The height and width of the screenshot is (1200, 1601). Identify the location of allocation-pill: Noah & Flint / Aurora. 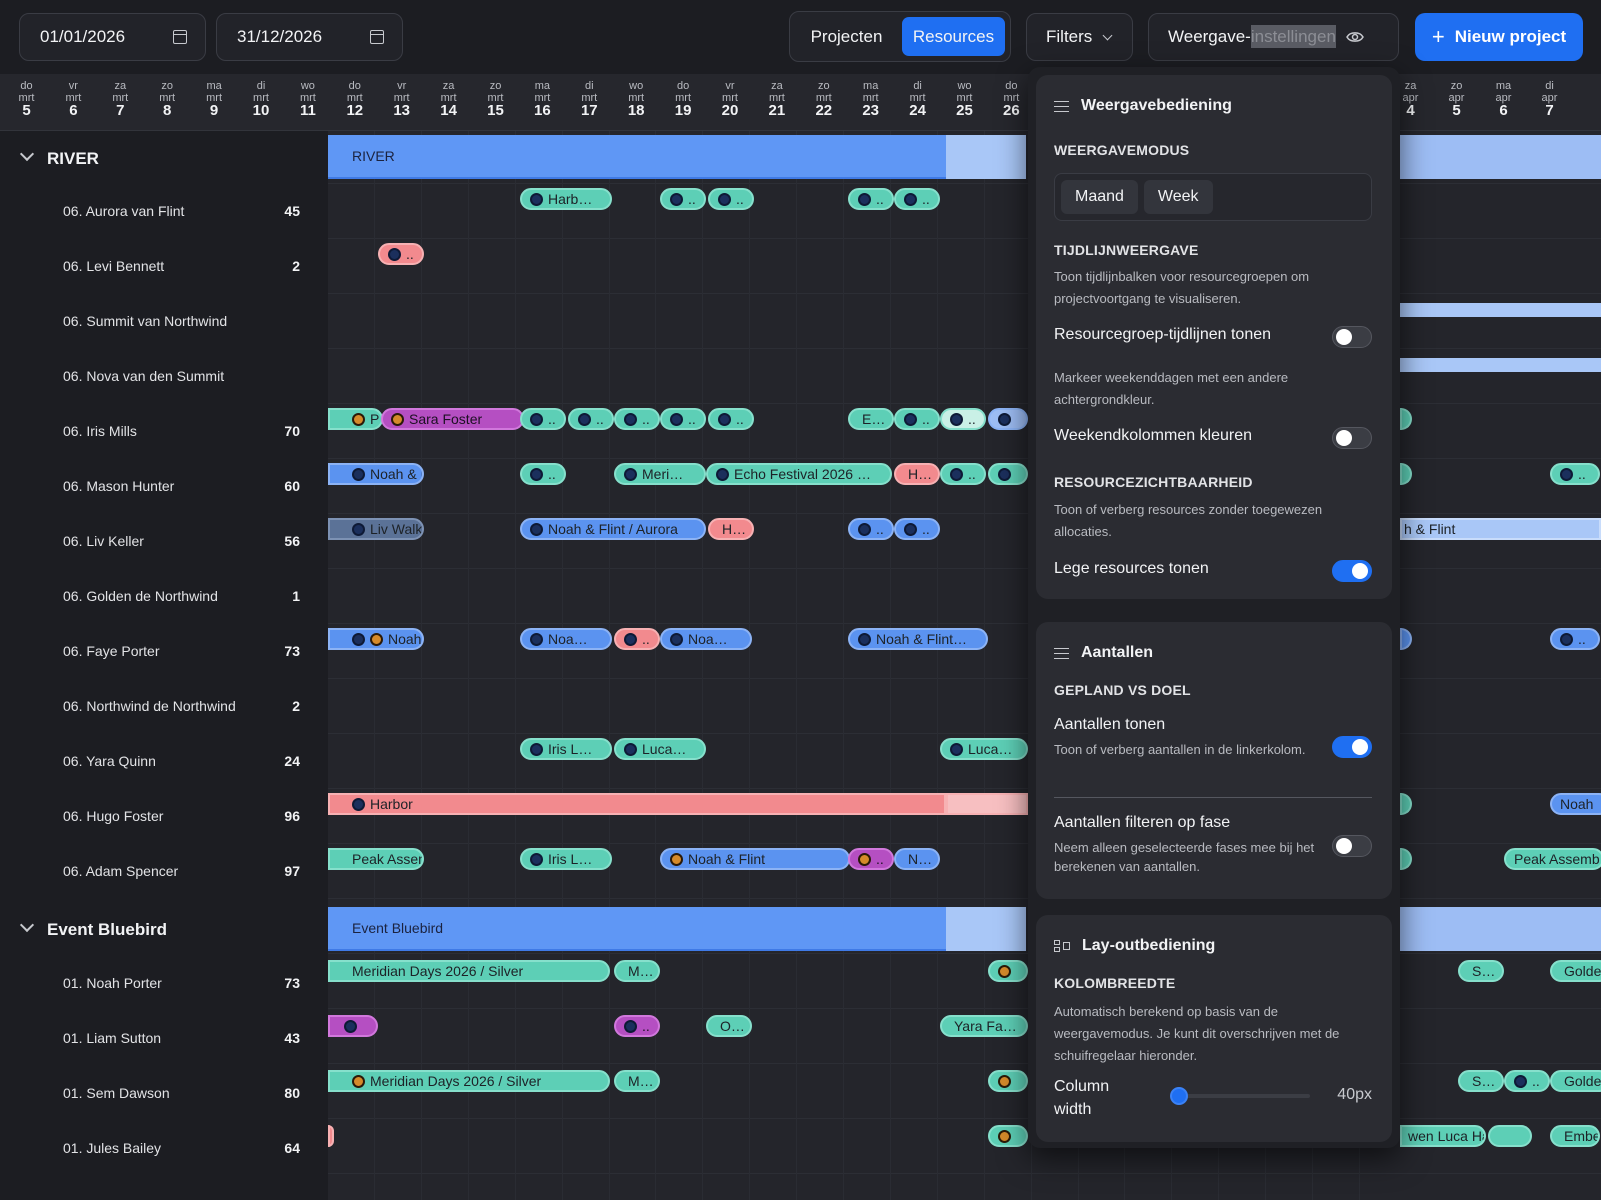
(613, 529).